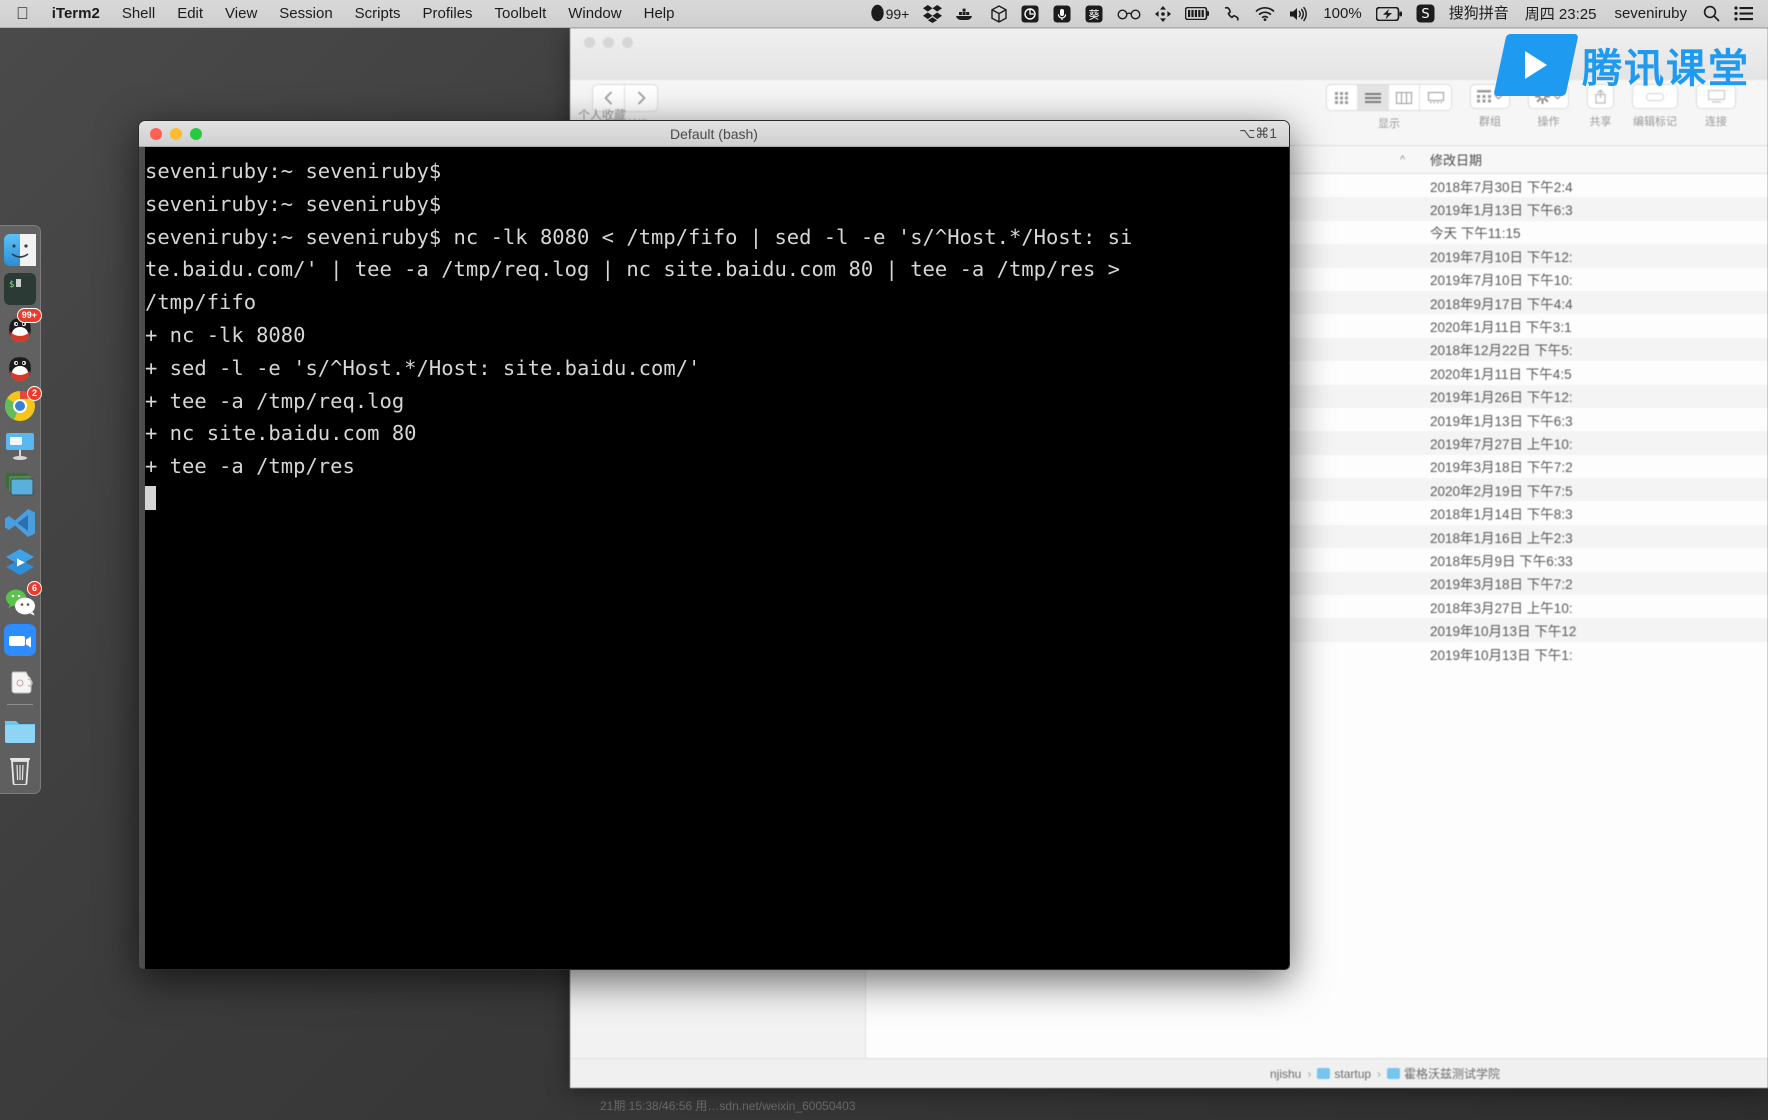 This screenshot has width=1768, height=1120. Describe the element at coordinates (1373, 97) in the screenshot. I see `list-view-button` at that location.